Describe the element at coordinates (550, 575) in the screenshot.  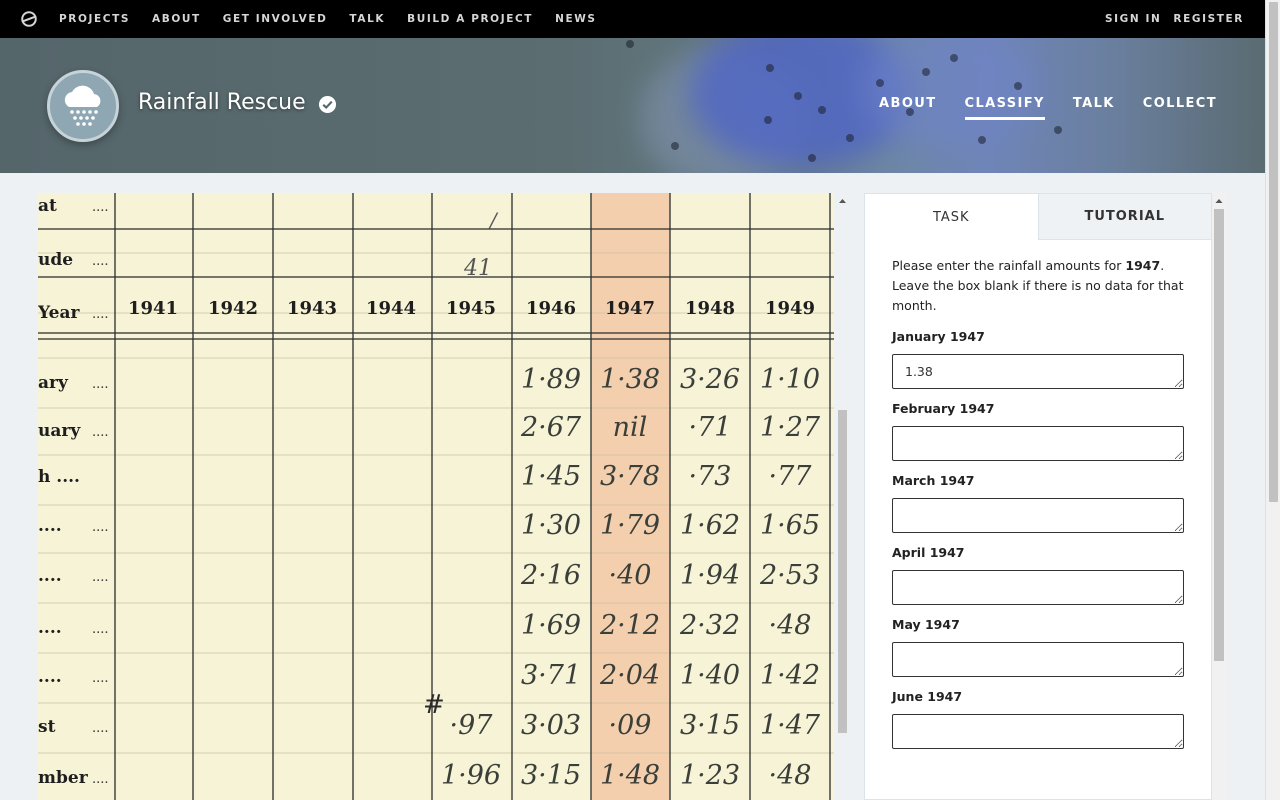
I see `handwritten-value-1946: 2·16` at that location.